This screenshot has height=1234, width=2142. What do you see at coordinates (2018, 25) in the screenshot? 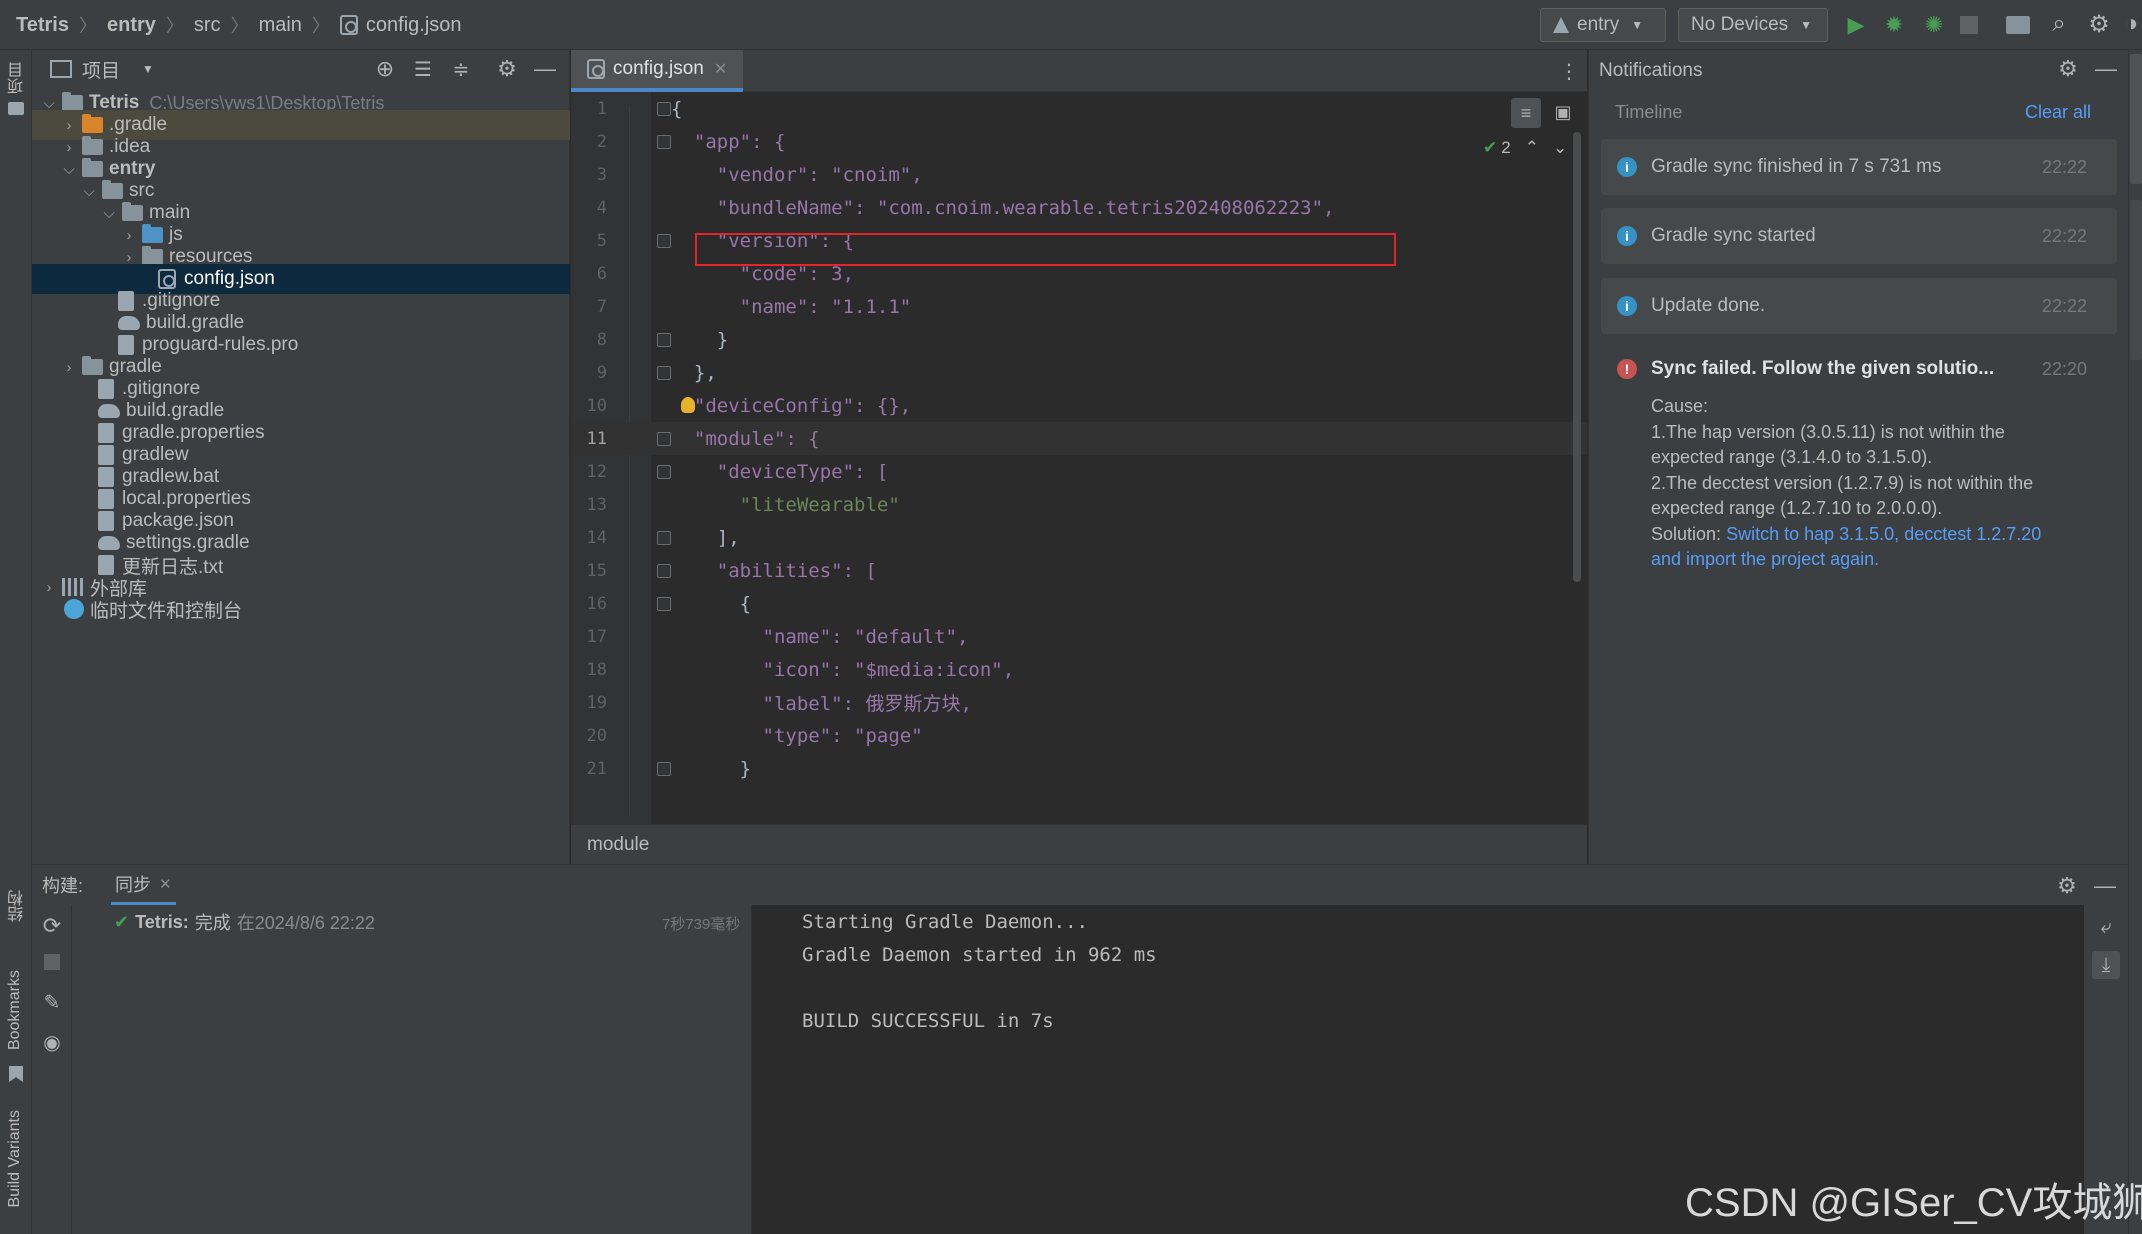
I see `project-structure-icon` at bounding box center [2018, 25].